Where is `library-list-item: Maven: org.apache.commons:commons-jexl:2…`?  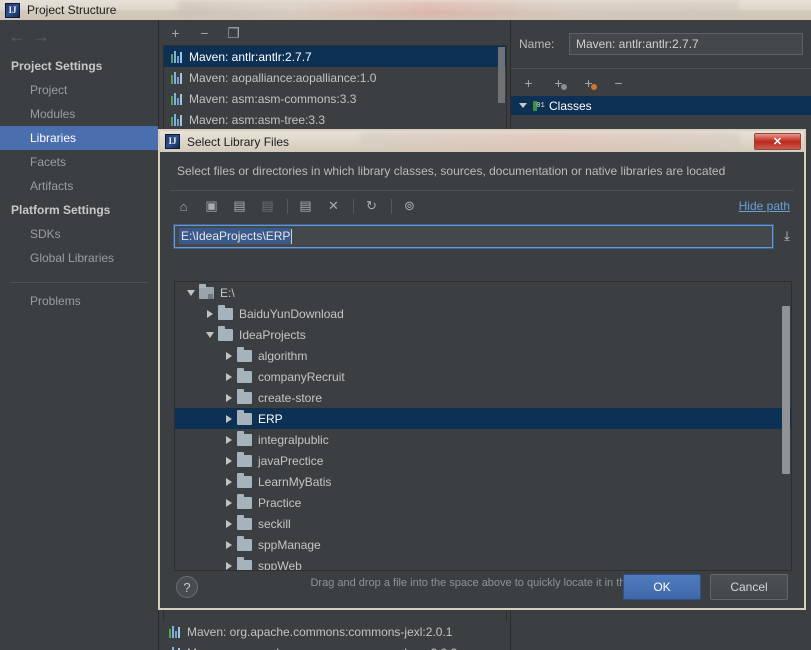 library-list-item: Maven: org.apache.commons:commons-jexl:2… is located at coordinates (336, 631).